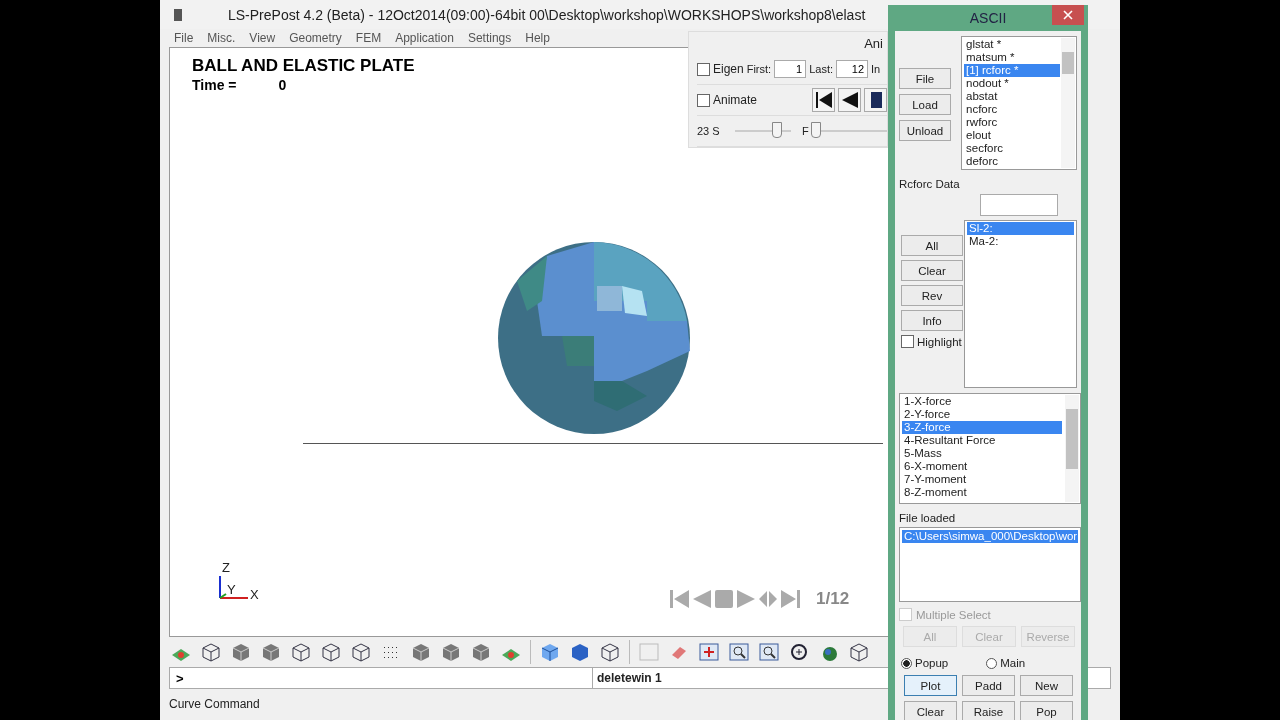 The height and width of the screenshot is (720, 1280). I want to click on list-item: rwforc, so click(1012, 122).